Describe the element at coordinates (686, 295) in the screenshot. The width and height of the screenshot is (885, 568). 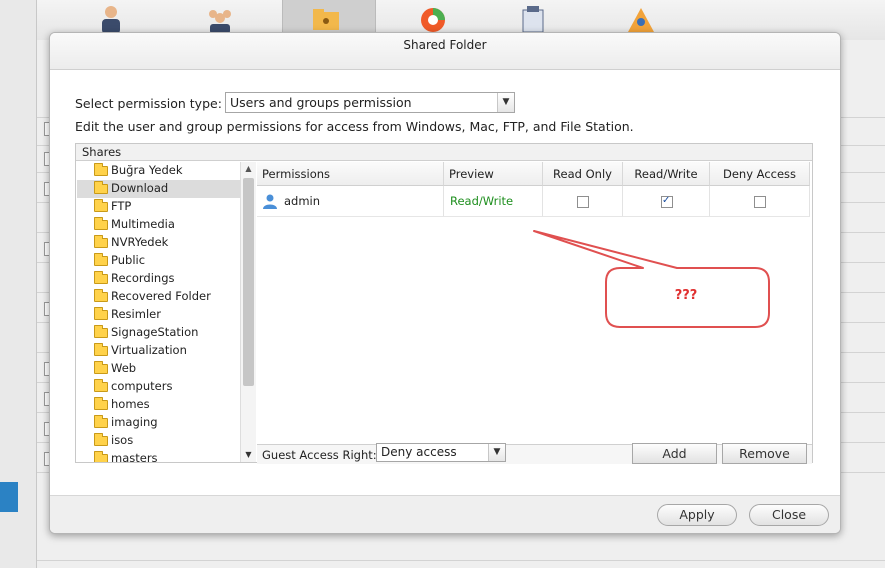
I see `callout-text: ???` at that location.